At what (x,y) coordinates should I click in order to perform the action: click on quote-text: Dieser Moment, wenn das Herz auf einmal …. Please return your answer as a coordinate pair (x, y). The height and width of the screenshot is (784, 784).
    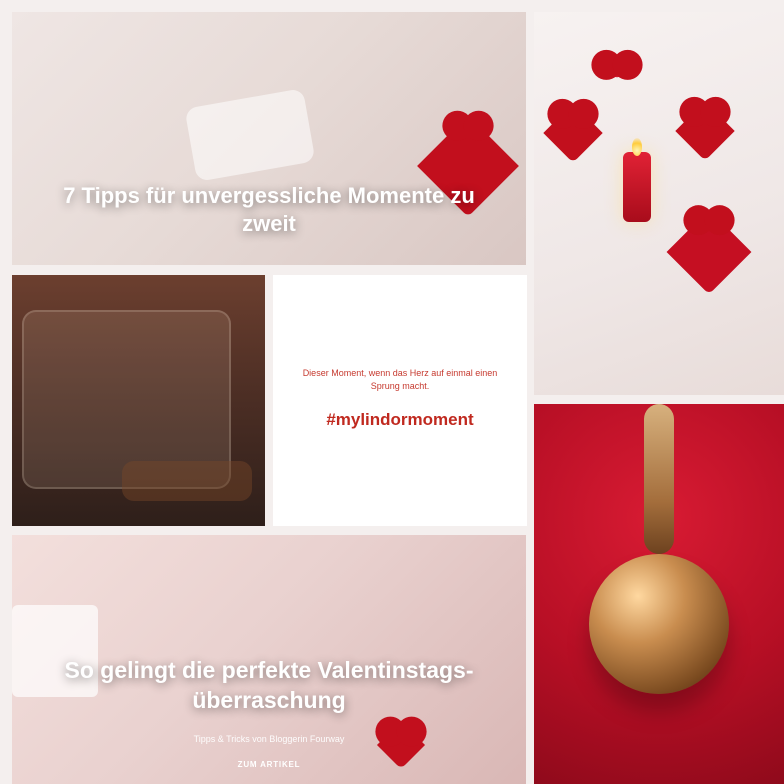
    Looking at the image, I should click on (400, 379).